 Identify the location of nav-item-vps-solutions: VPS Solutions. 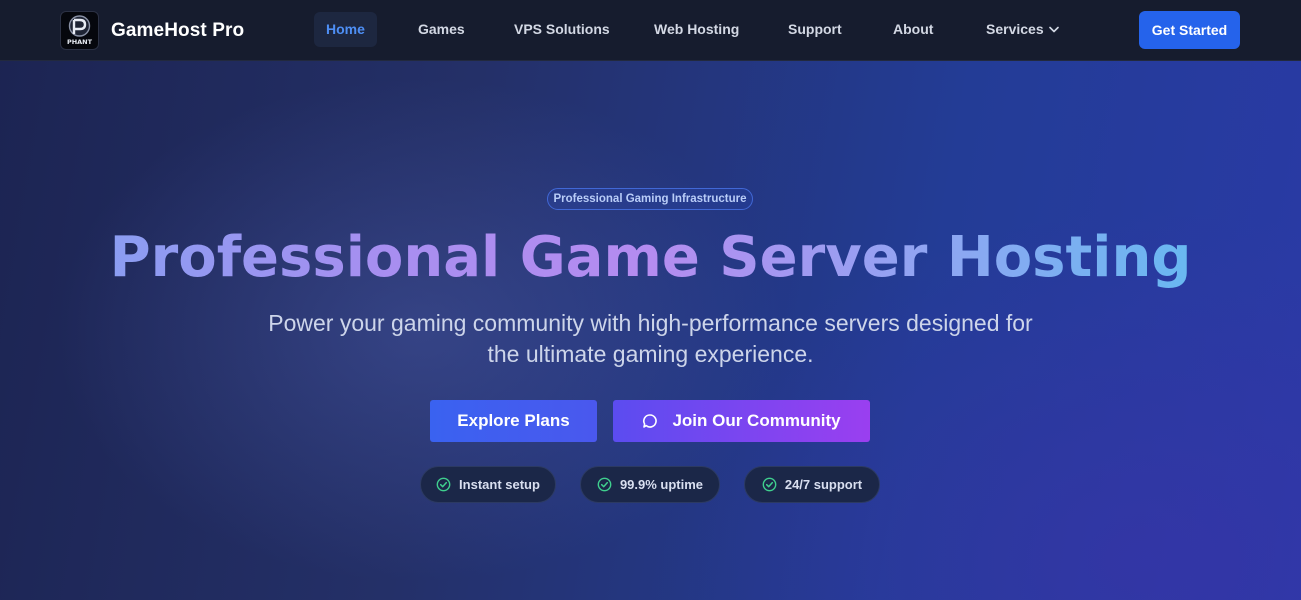
(562, 29).